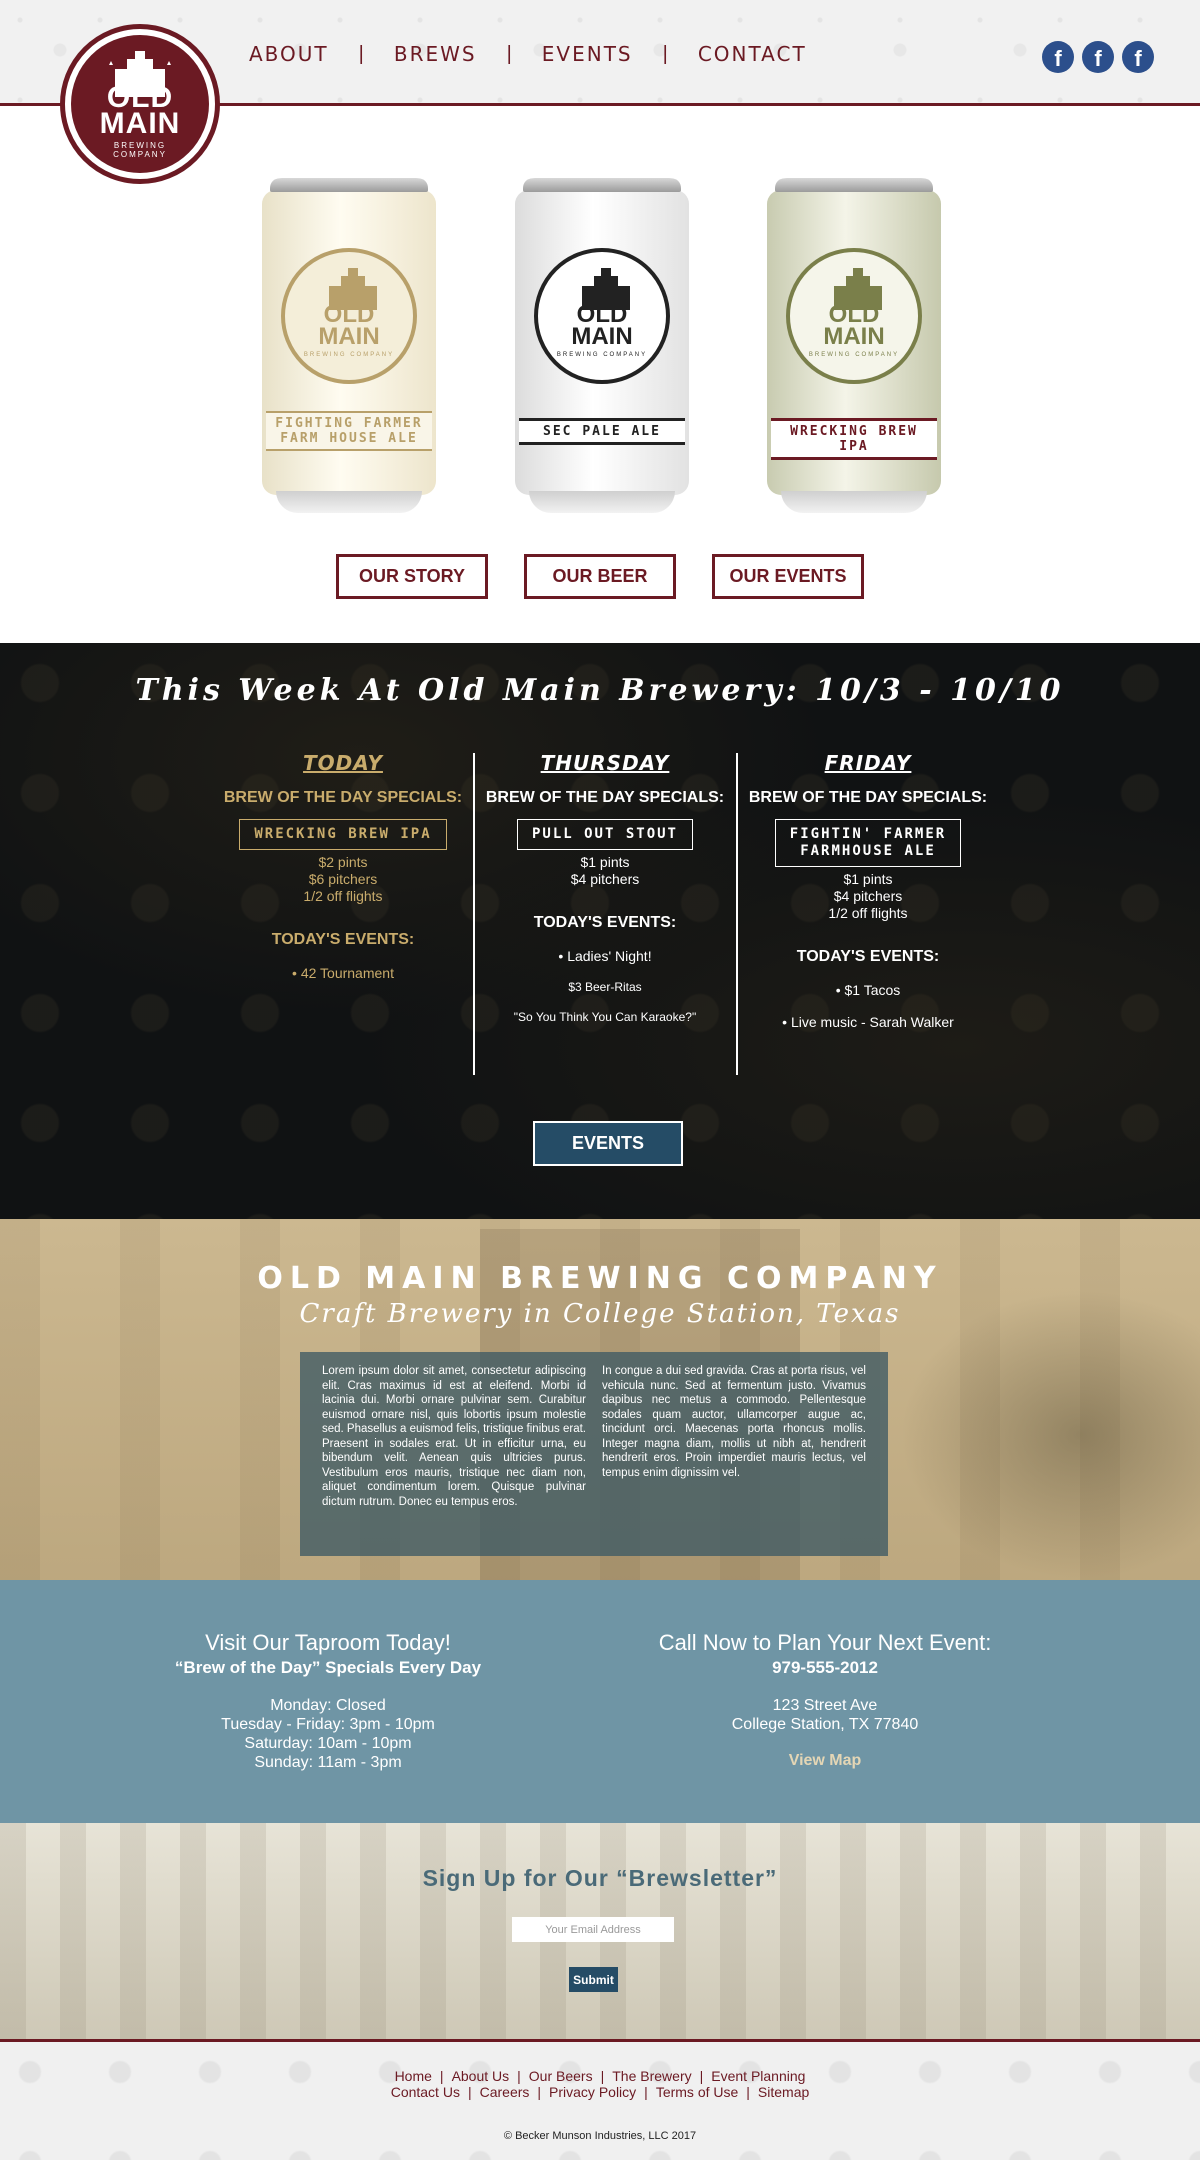  Describe the element at coordinates (600, 1878) in the screenshot. I see `newsletter-title: Sign Up for Our “Brewsletter”` at that location.